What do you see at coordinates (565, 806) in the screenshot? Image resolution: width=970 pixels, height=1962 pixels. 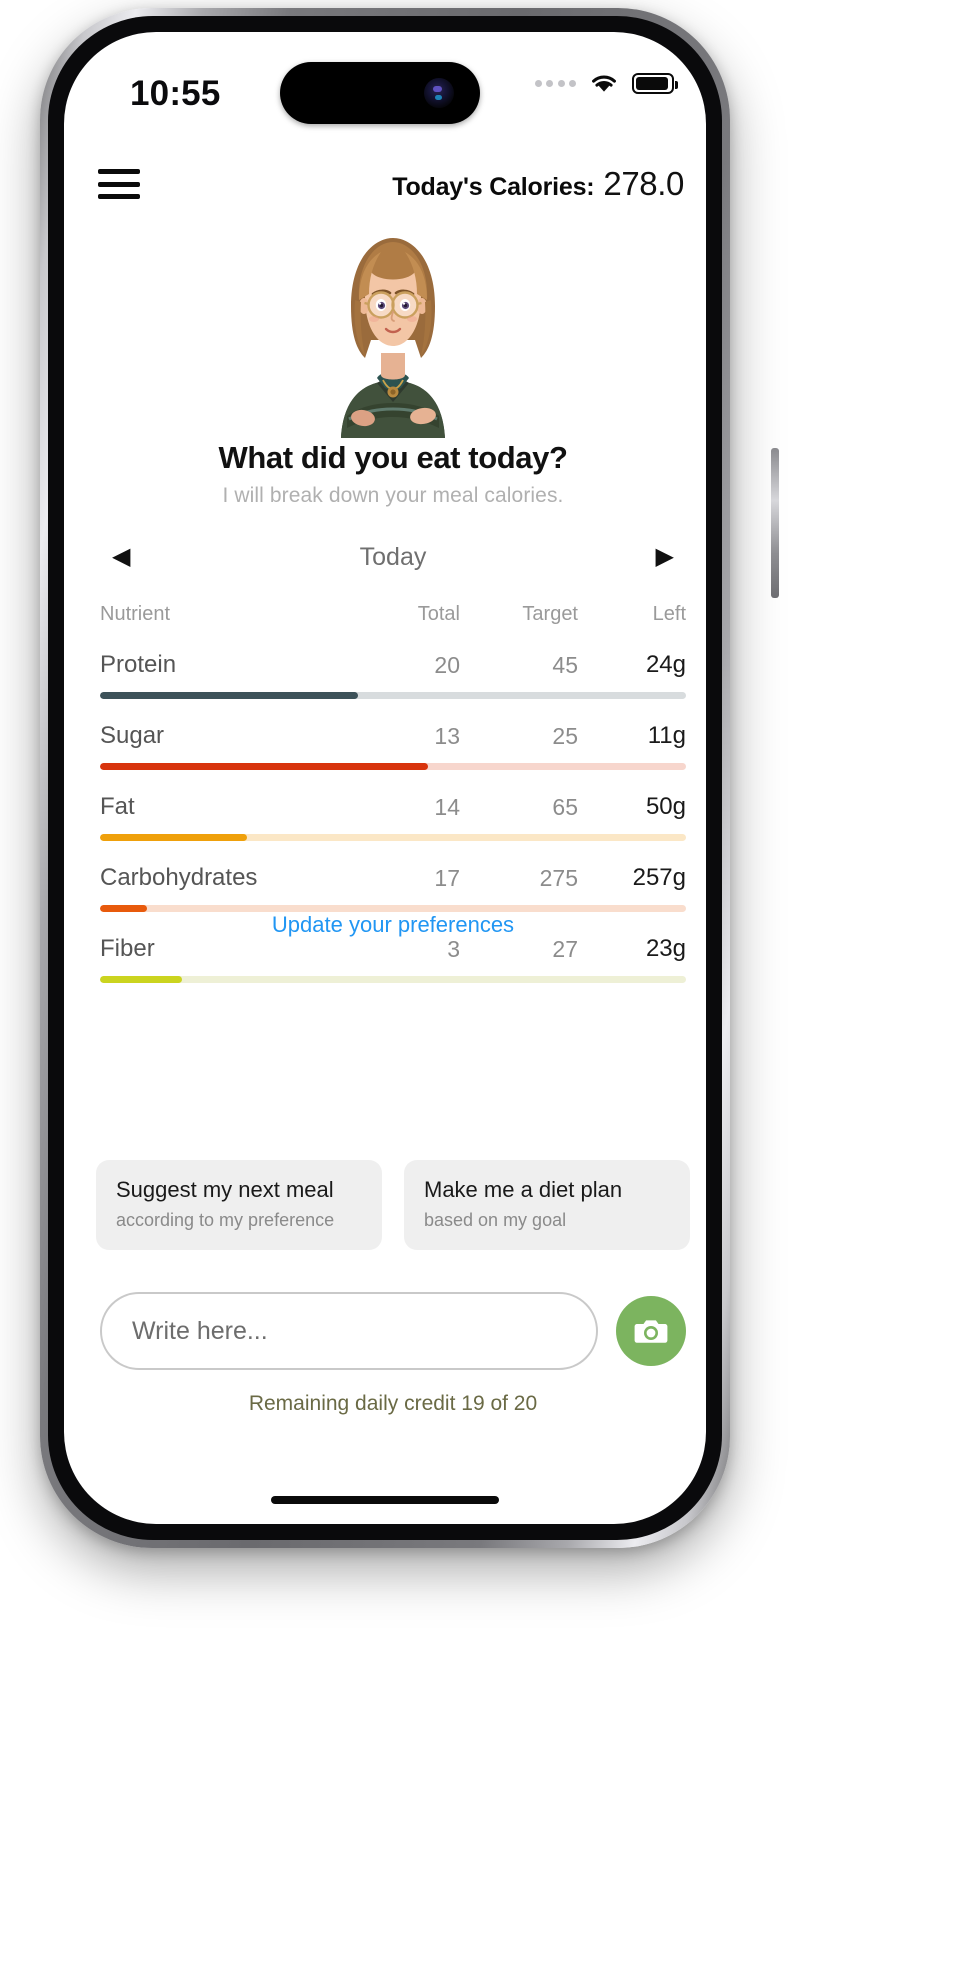 I see `nutrient-target: 65` at bounding box center [565, 806].